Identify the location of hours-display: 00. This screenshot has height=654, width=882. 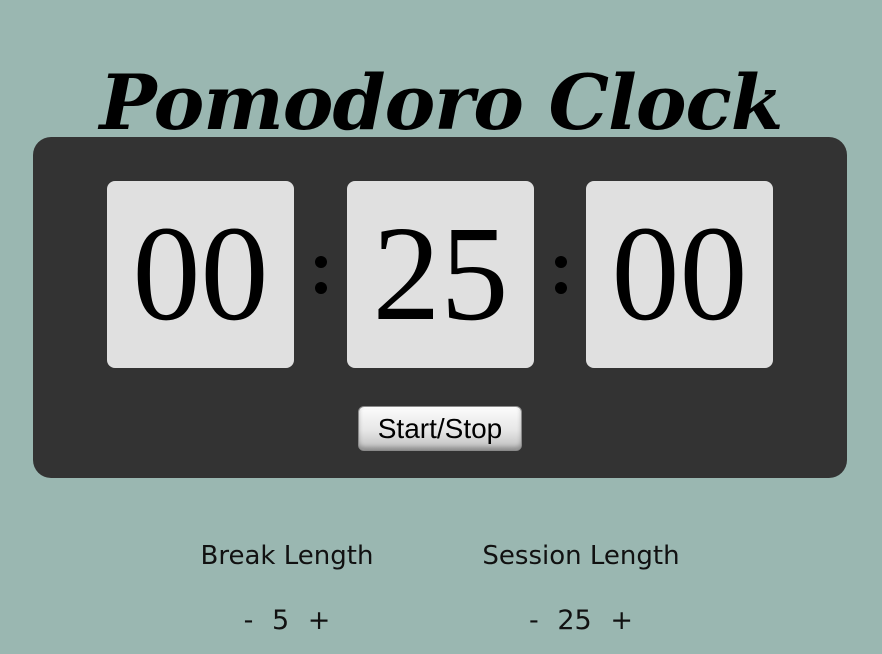
(200, 274).